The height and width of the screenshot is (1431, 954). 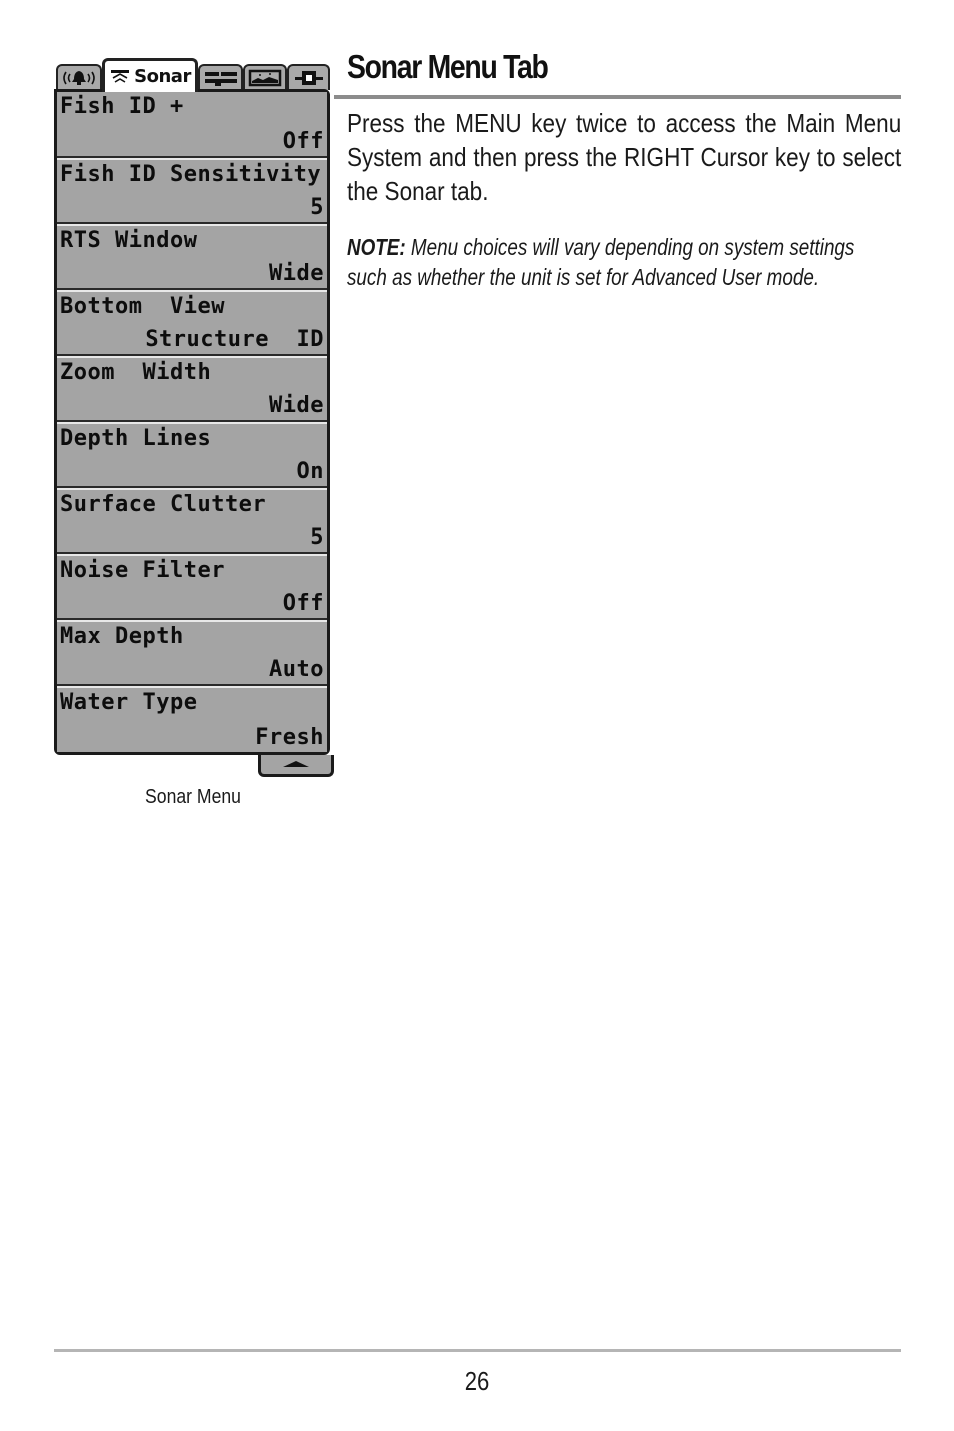 What do you see at coordinates (192, 455) in the screenshot?
I see `menu-item-depth-lines: Depth Lines On` at bounding box center [192, 455].